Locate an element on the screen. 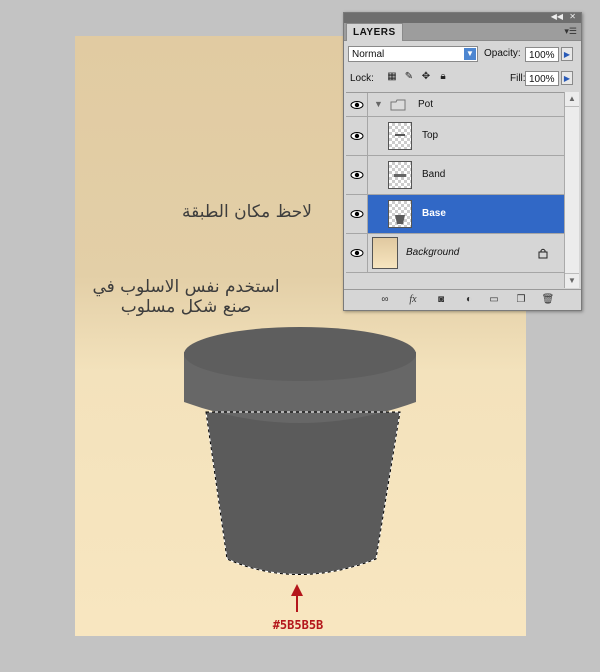  opacity-field: 100% is located at coordinates (542, 54).